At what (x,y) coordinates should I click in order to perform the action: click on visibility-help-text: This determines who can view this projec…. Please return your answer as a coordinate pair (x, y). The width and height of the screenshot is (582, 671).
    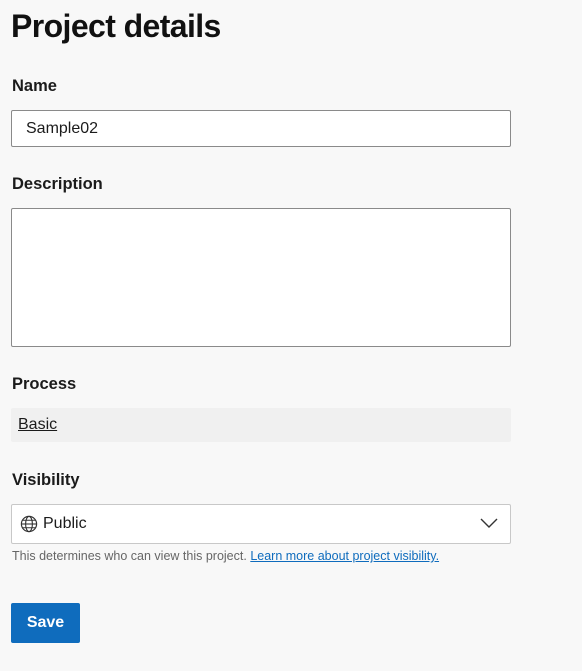
    Looking at the image, I should click on (225, 556).